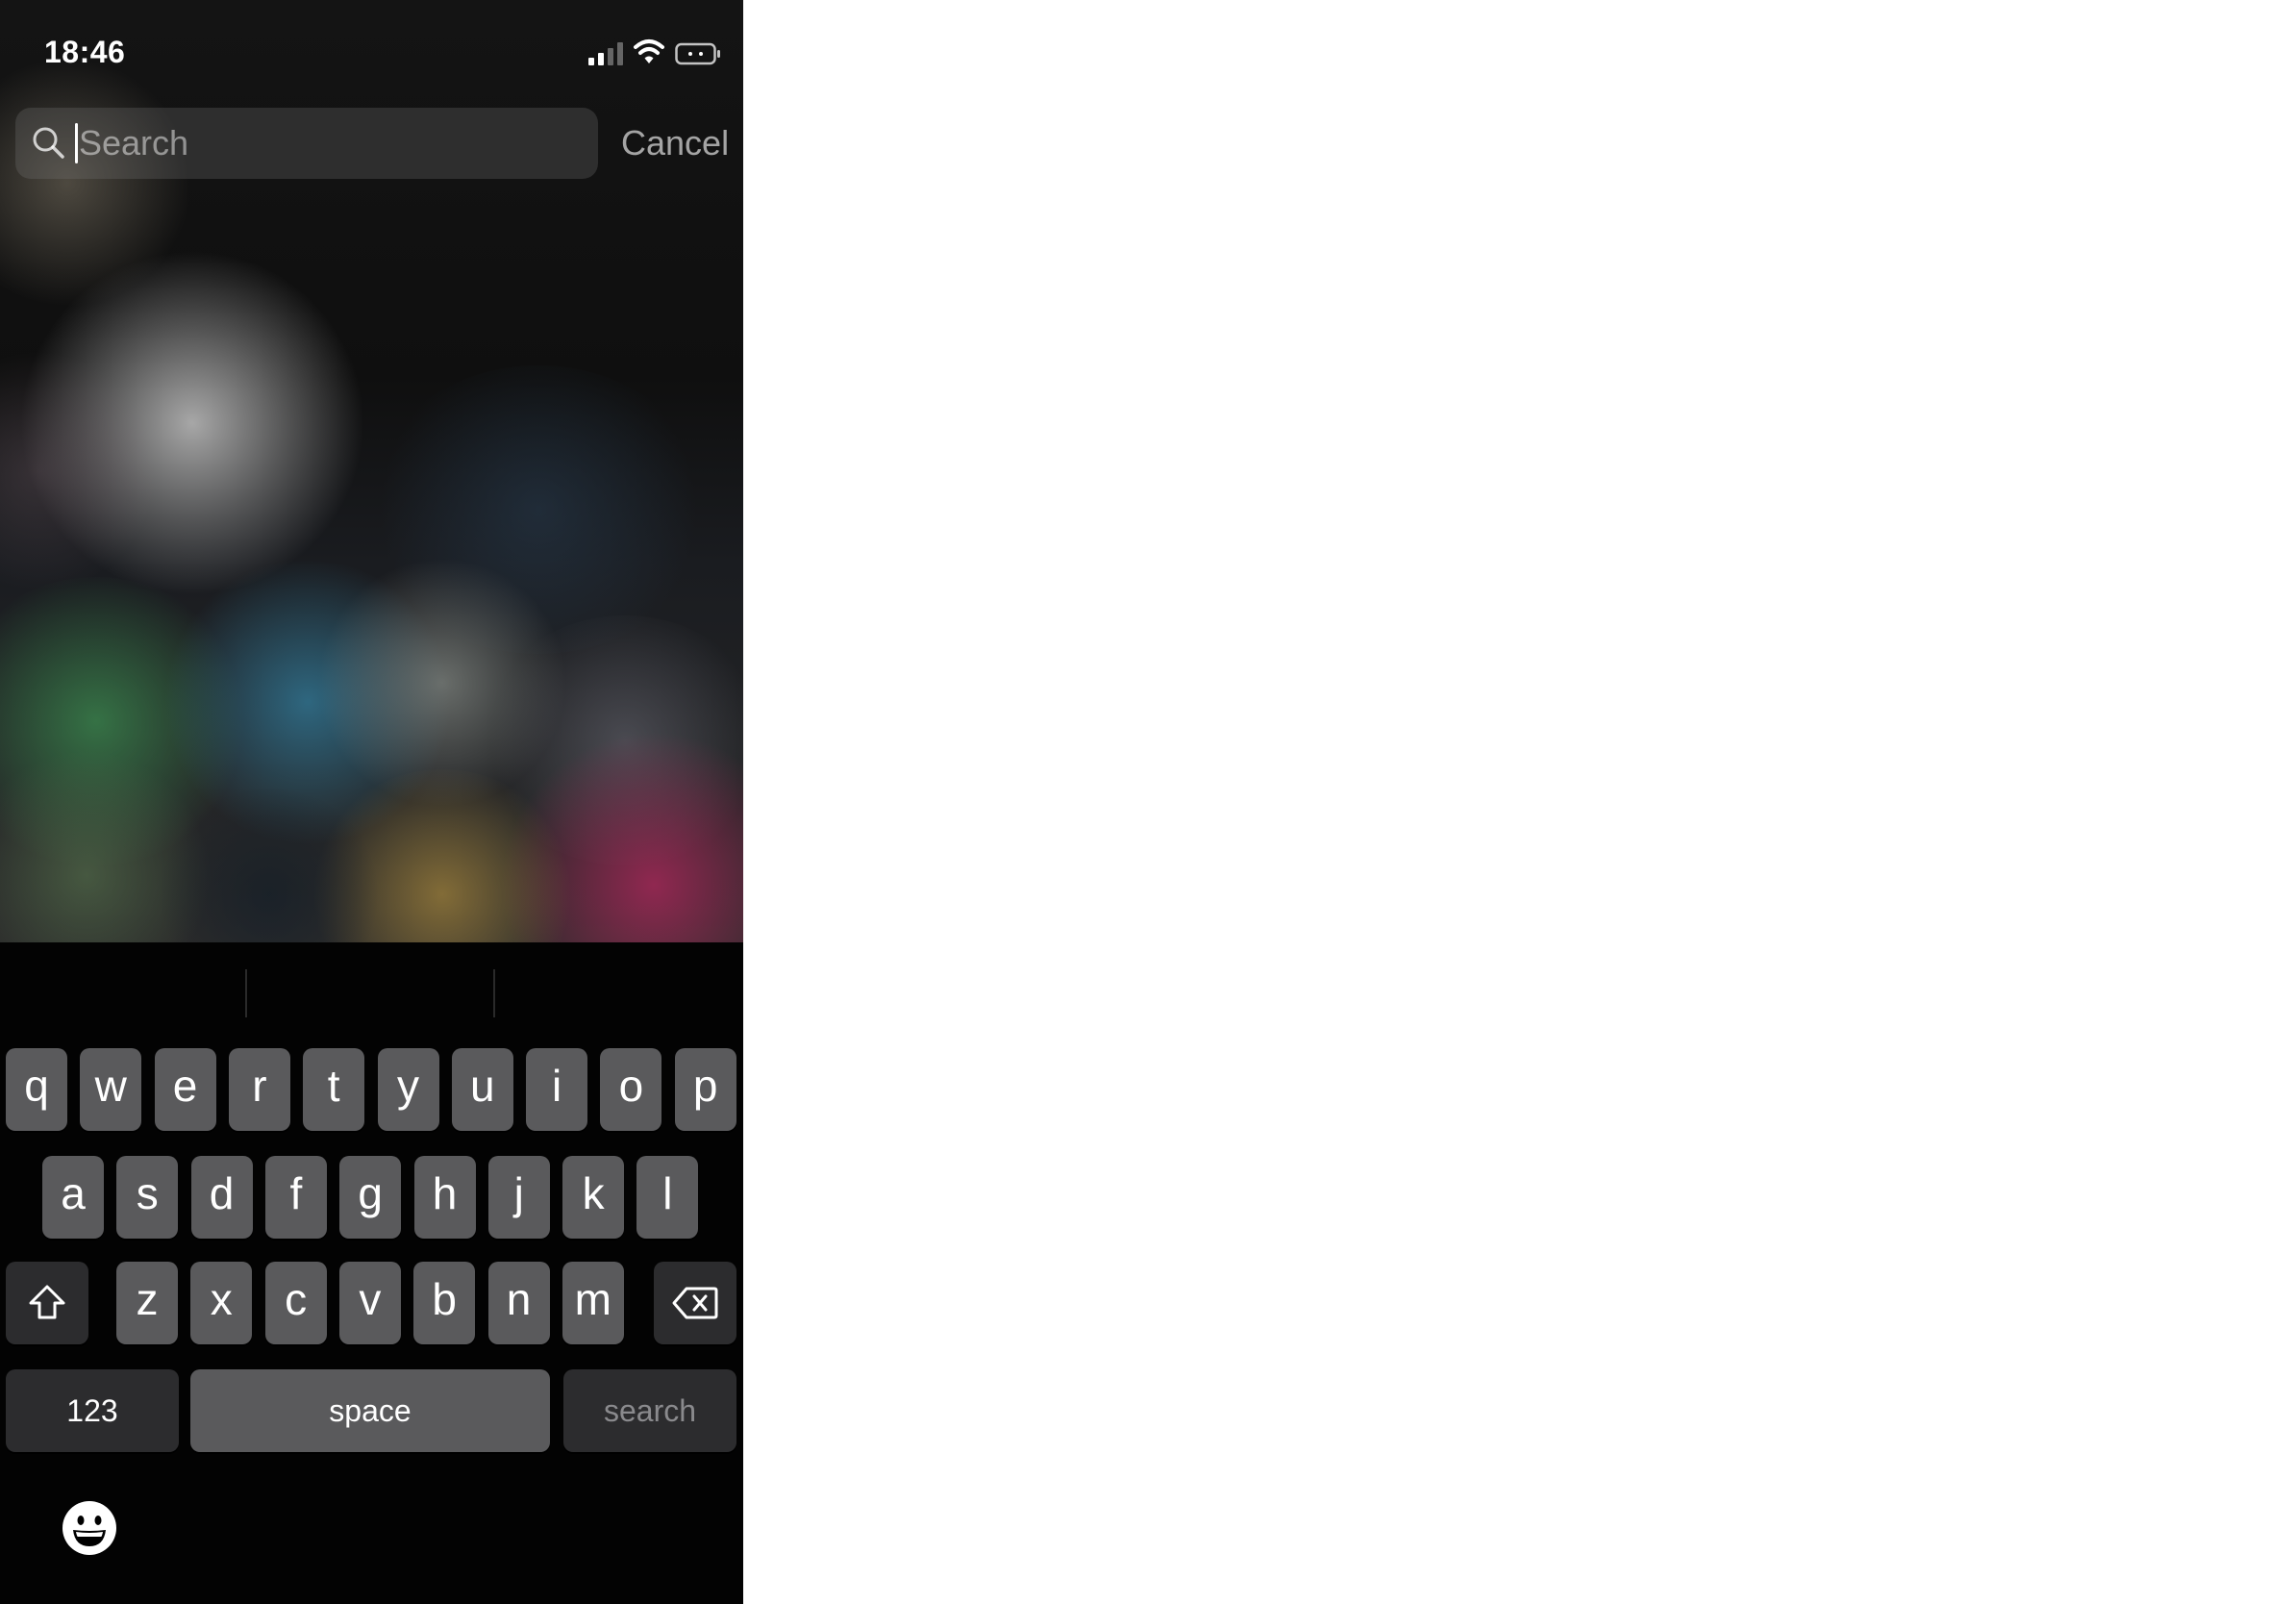  I want to click on search-input, so click(327, 143).